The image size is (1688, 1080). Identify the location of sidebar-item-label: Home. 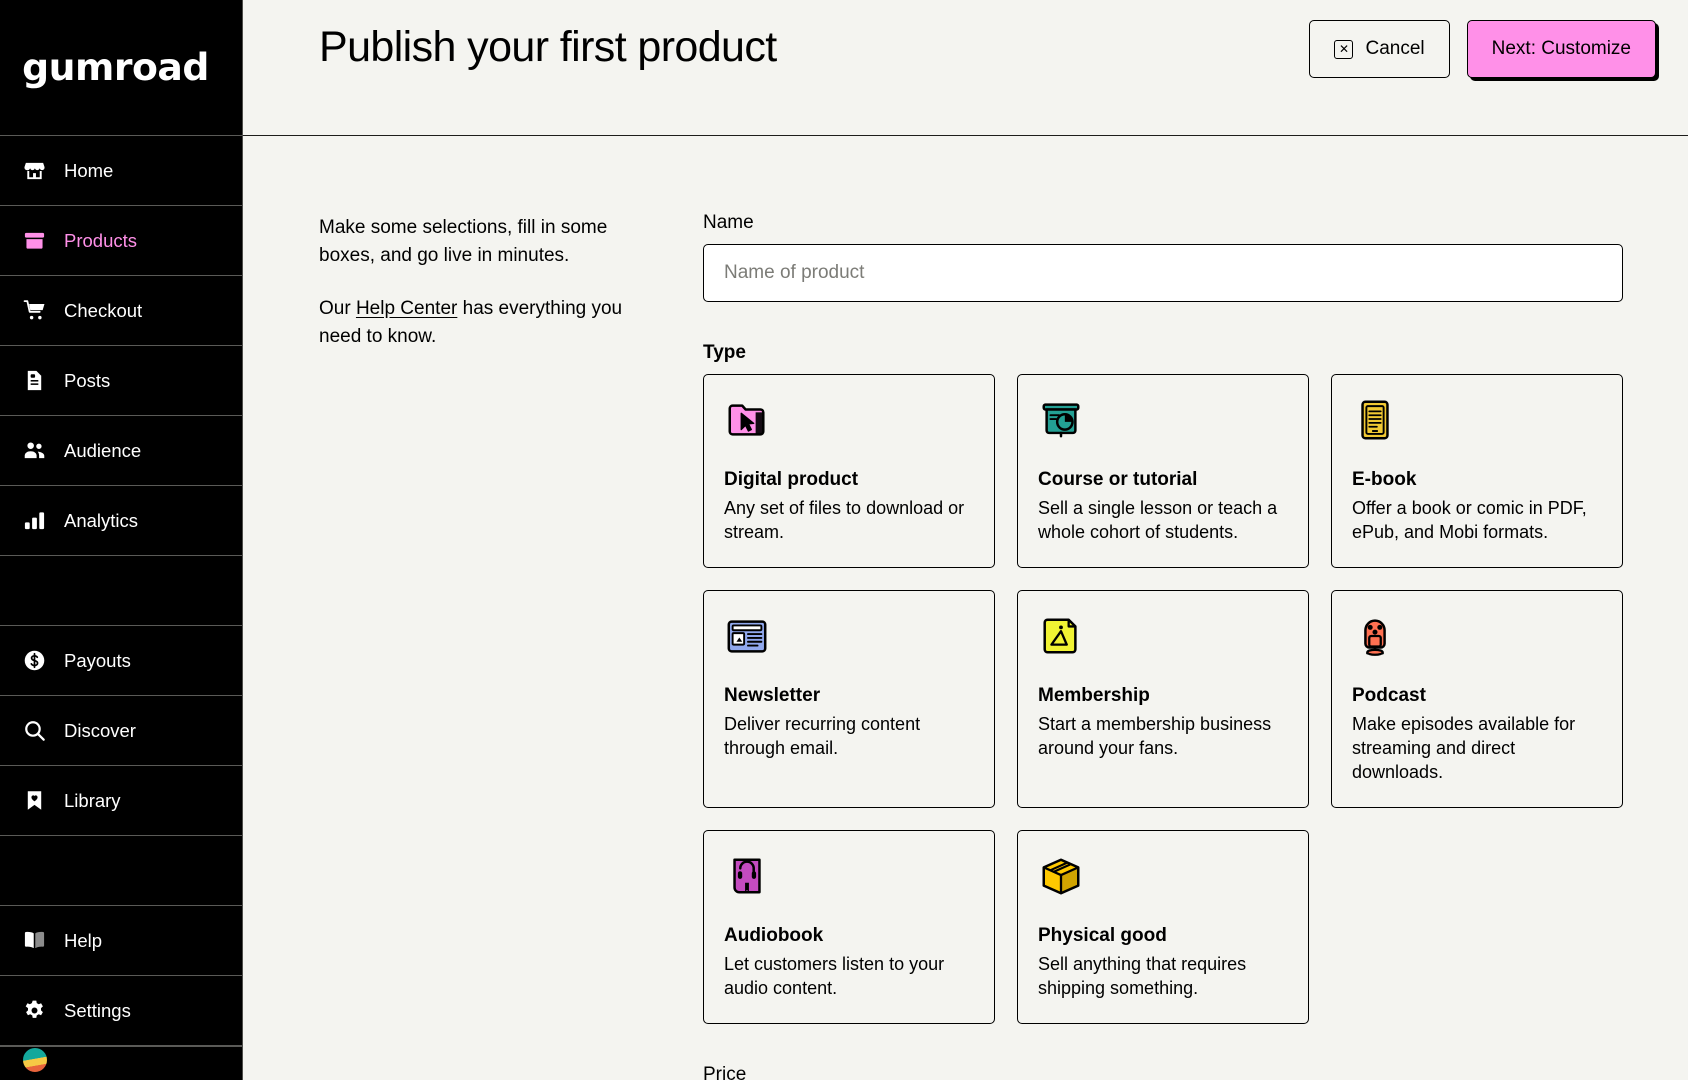
(89, 170).